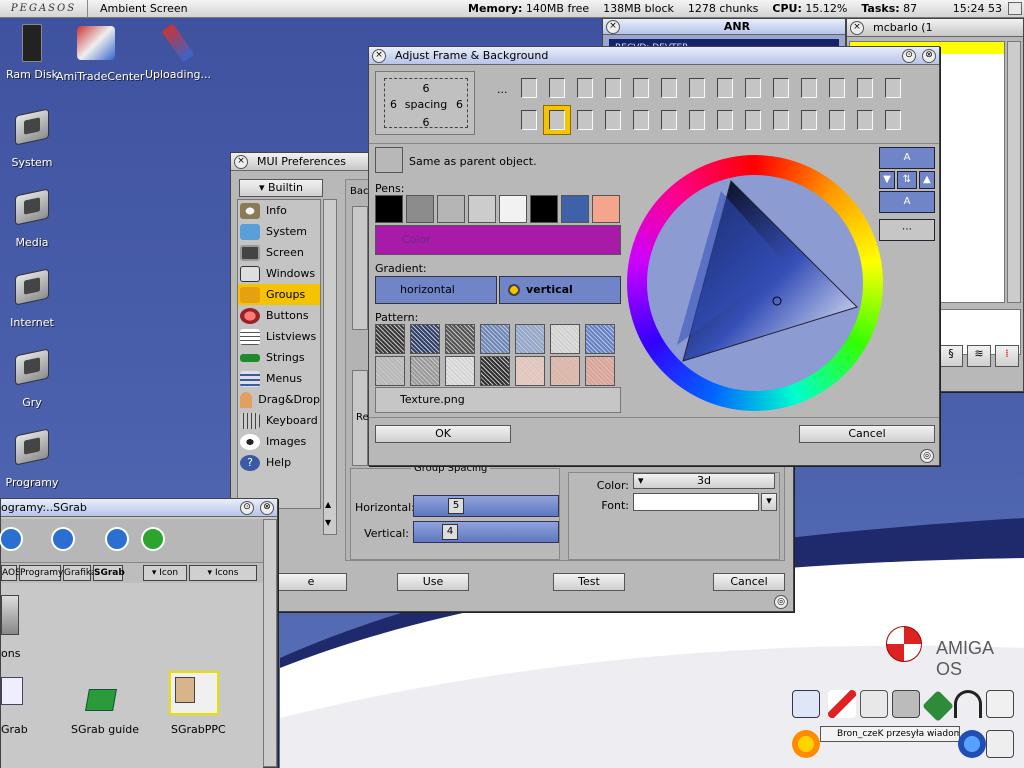 The height and width of the screenshot is (768, 1024). I want to click on list-item-buttons: Buttons, so click(279, 315).